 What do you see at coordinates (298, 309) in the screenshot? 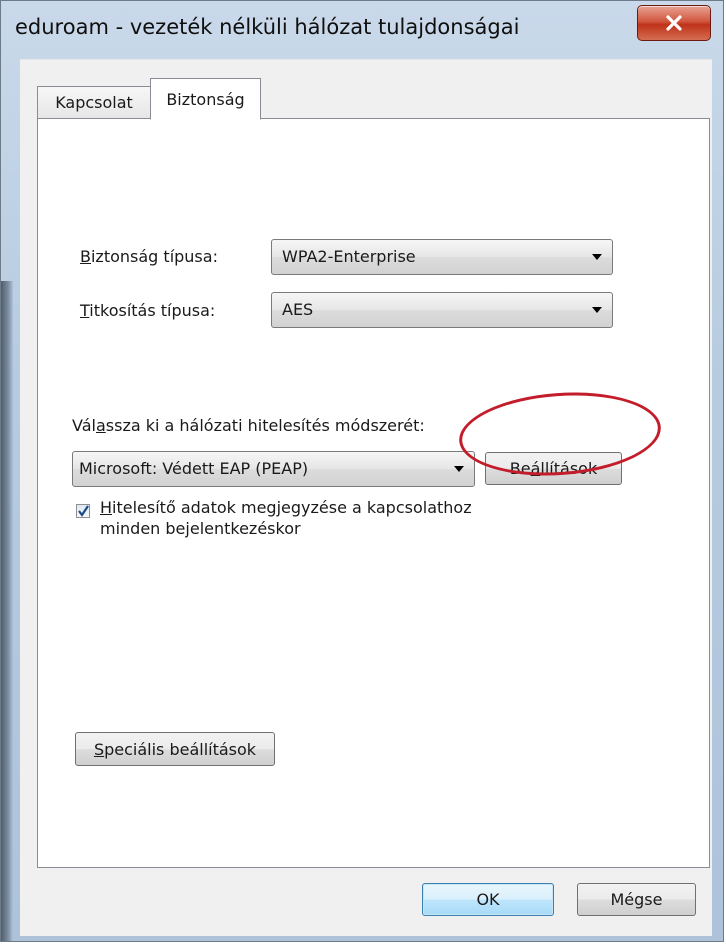
I see `encryption-type-value: AES` at bounding box center [298, 309].